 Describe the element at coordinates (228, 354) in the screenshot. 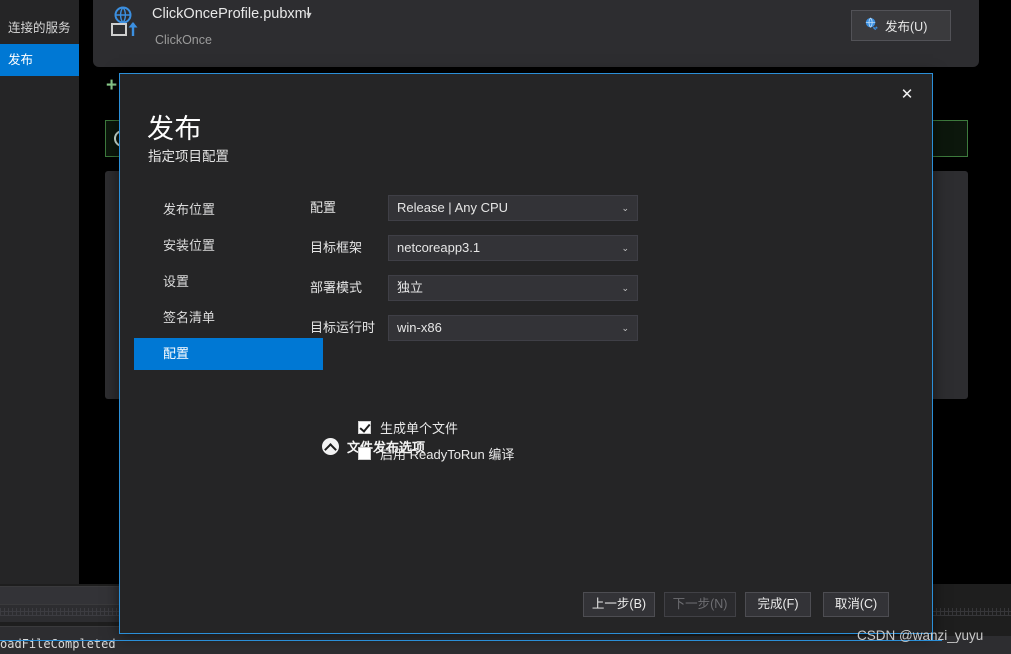

I see `step-configuration: 配置` at that location.